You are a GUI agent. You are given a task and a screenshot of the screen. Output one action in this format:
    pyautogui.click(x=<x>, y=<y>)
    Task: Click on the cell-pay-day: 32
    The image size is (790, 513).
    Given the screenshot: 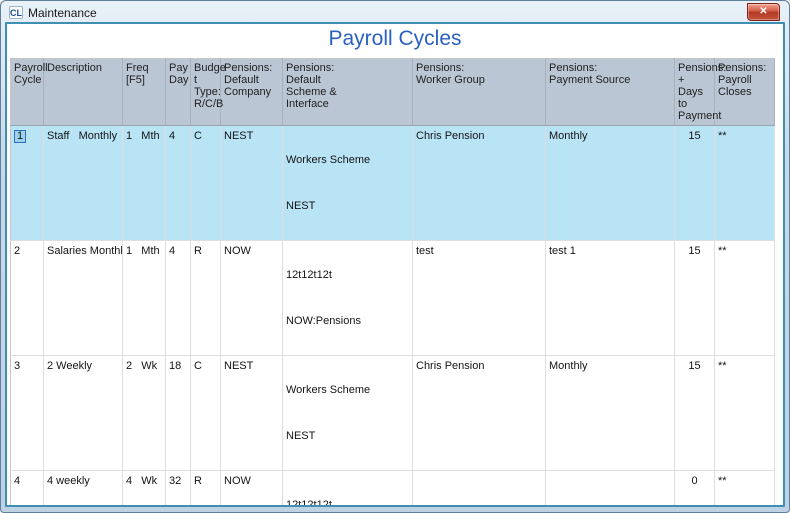 What is the action you would take?
    pyautogui.click(x=178, y=487)
    